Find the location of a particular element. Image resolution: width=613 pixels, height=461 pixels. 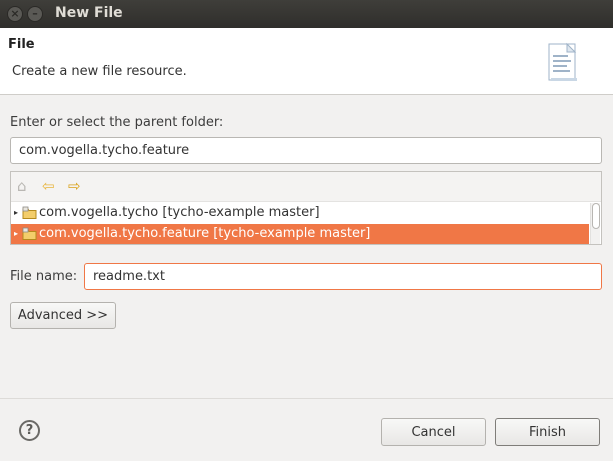

back-arrow-icon: ⇦ is located at coordinates (48, 186).